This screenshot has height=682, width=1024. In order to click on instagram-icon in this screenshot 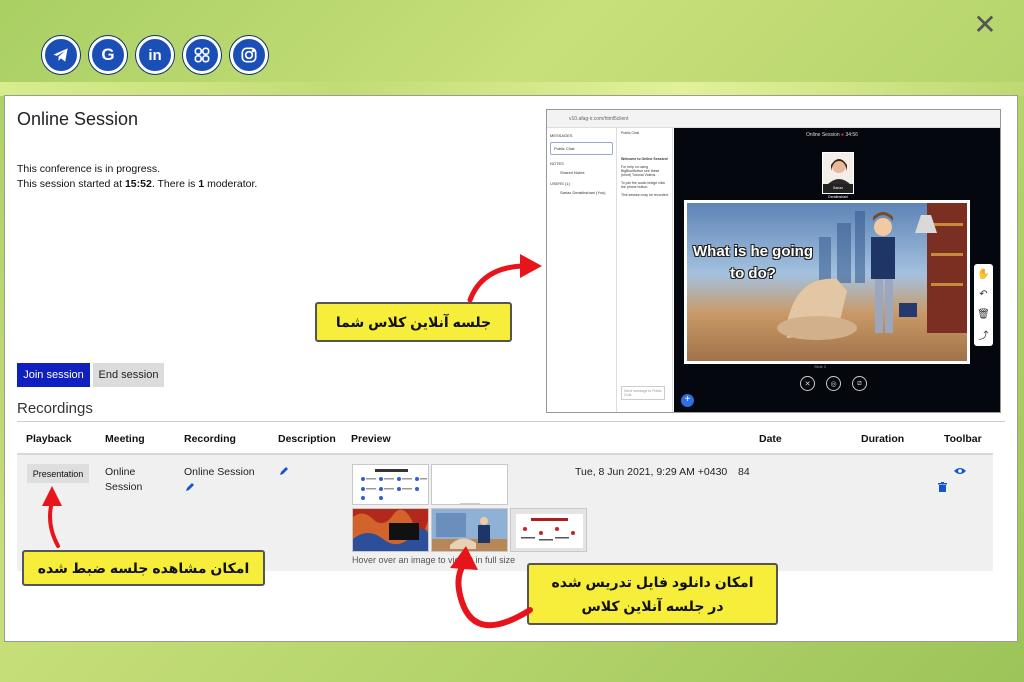, I will do `click(249, 55)`.